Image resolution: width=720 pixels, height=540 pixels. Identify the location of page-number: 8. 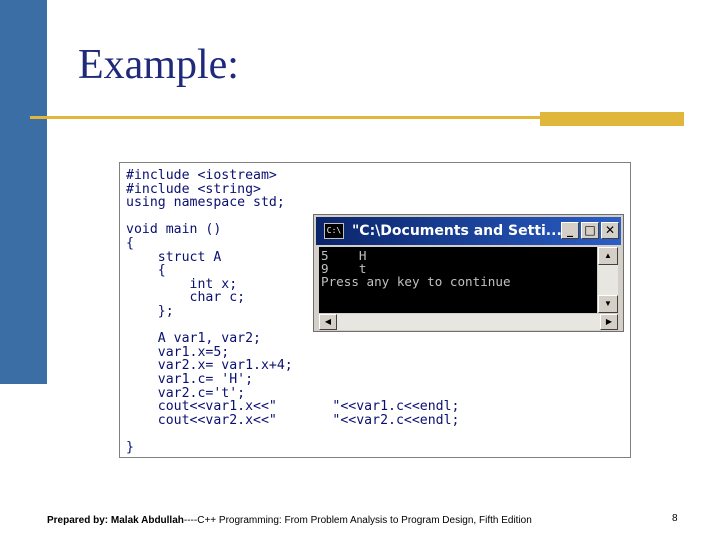
(675, 518).